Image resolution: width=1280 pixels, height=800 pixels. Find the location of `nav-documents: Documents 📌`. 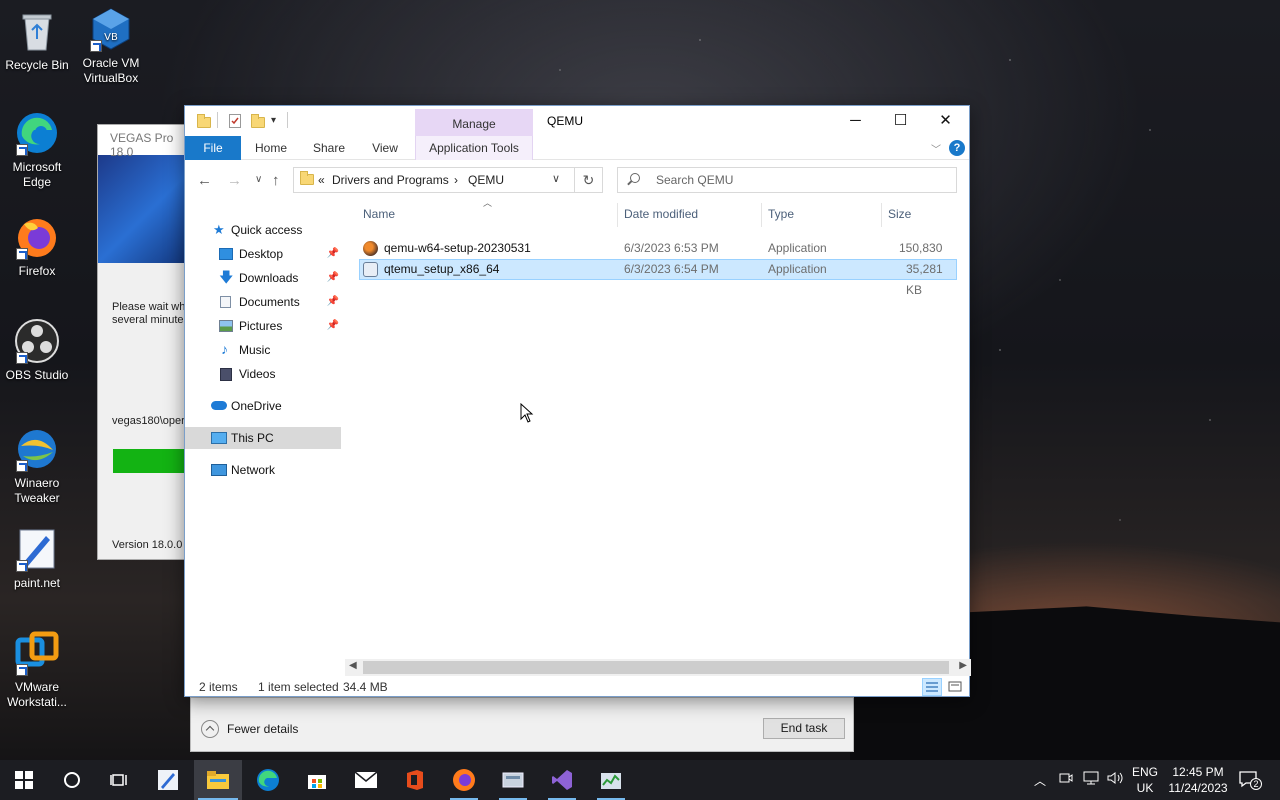

nav-documents: Documents 📌 is located at coordinates (263, 302).